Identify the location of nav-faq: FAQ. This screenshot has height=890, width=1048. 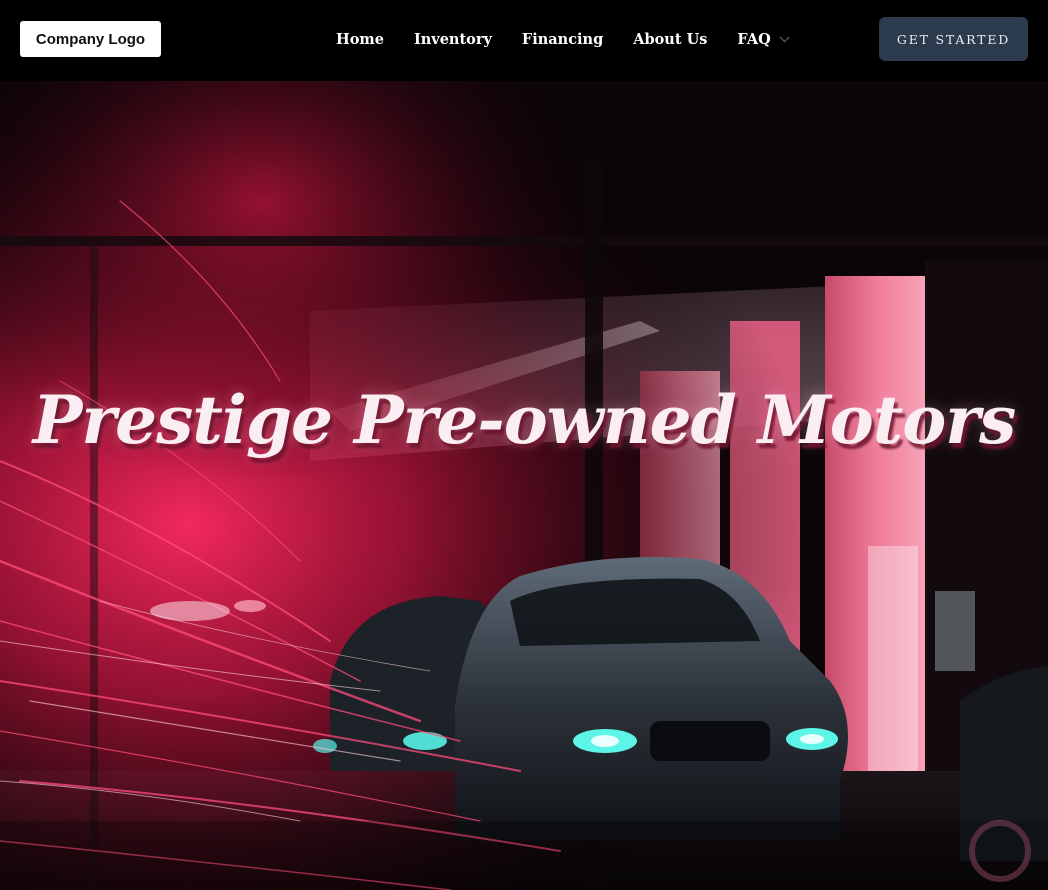
(763, 39).